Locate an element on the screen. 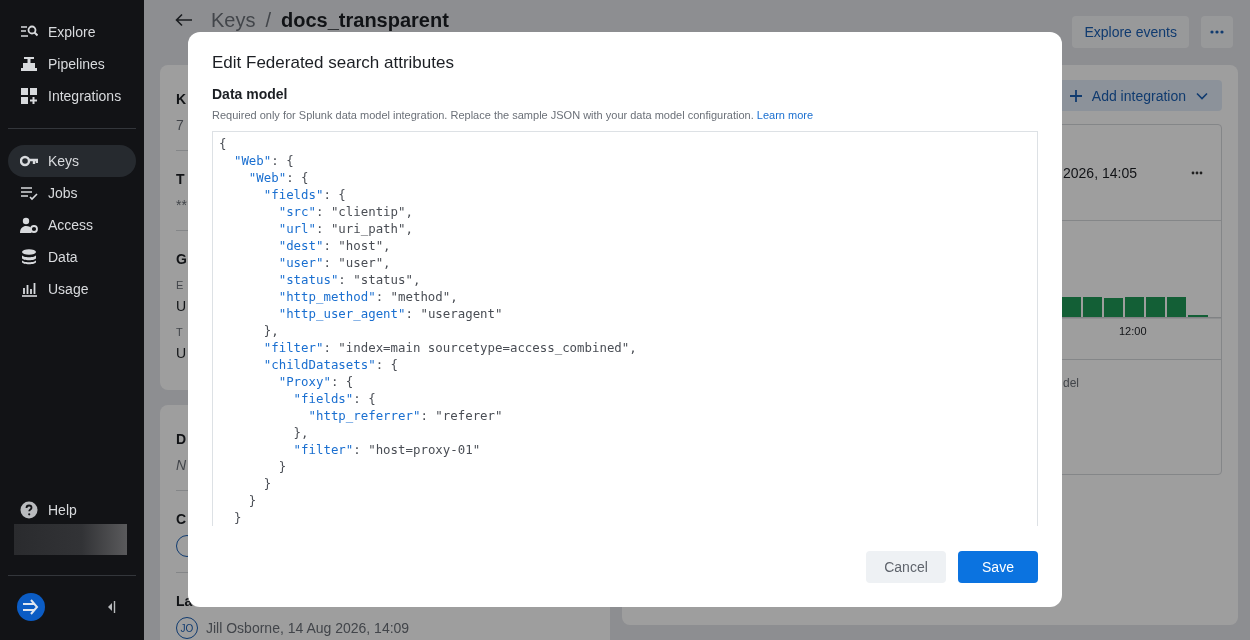 This screenshot has width=1250, height=640. code-line: "filter": "host=proxy-01" is located at coordinates (386, 449).